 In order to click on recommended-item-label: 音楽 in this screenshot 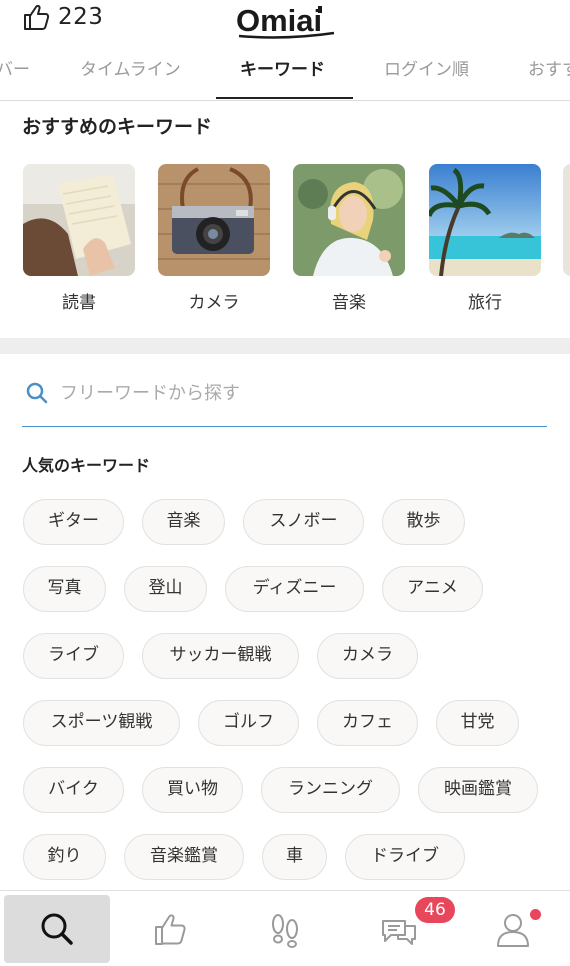, I will do `click(349, 303)`.